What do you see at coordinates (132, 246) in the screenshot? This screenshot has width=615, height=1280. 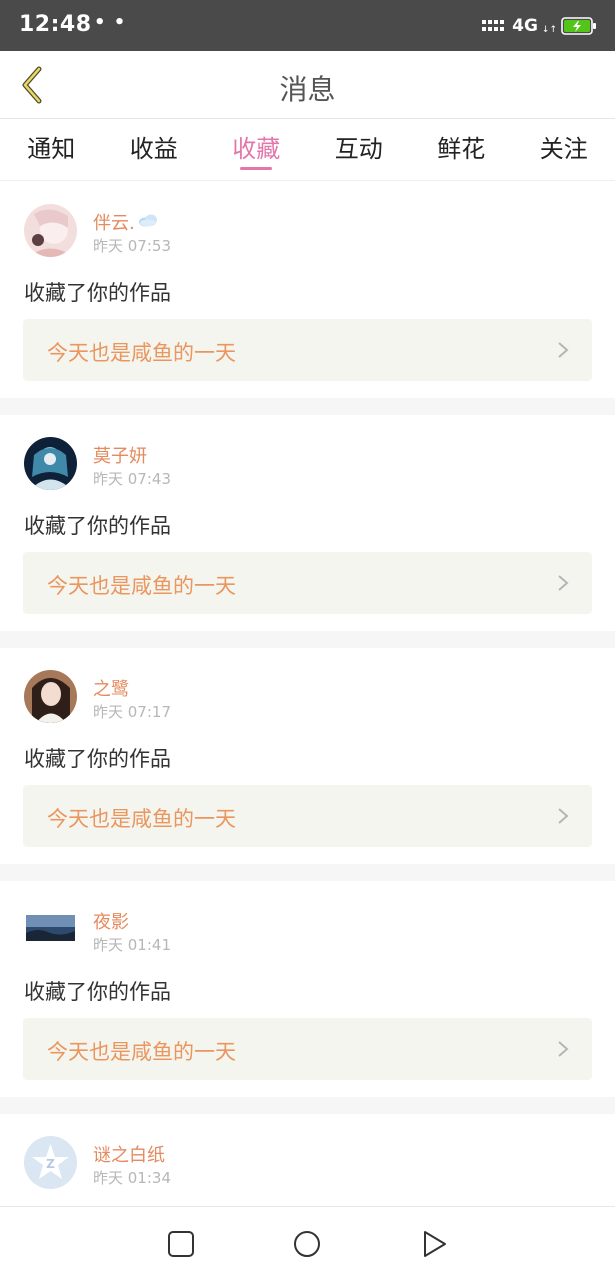 I see `timestamp: 昨天 07:53` at bounding box center [132, 246].